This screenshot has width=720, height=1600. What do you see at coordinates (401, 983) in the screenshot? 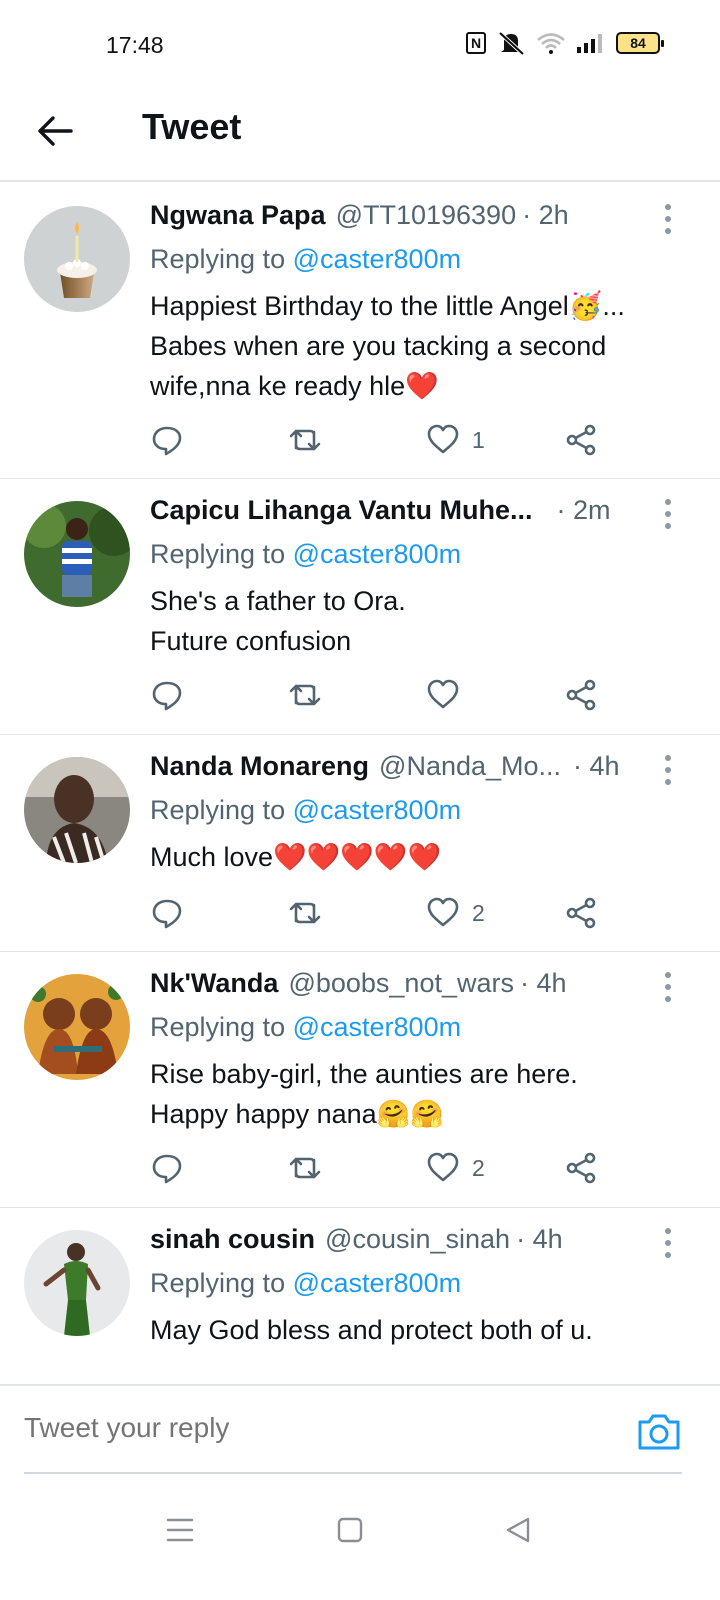
I see `author-handle: @boobs_not_wars` at bounding box center [401, 983].